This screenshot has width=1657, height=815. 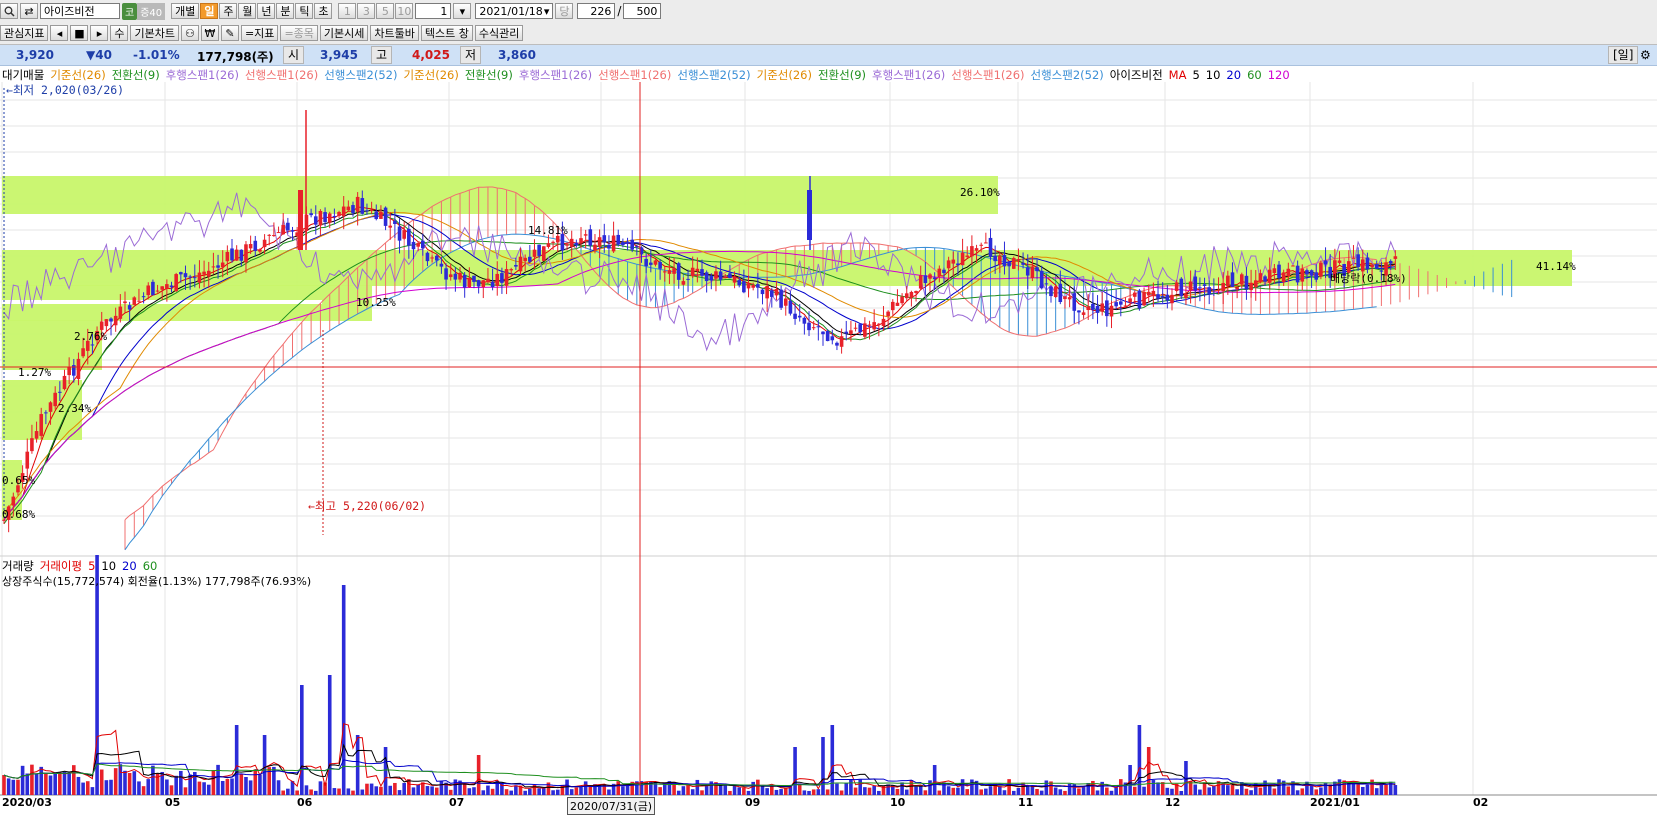 What do you see at coordinates (108, 566) in the screenshot?
I see `volume-legend-item: 10` at bounding box center [108, 566].